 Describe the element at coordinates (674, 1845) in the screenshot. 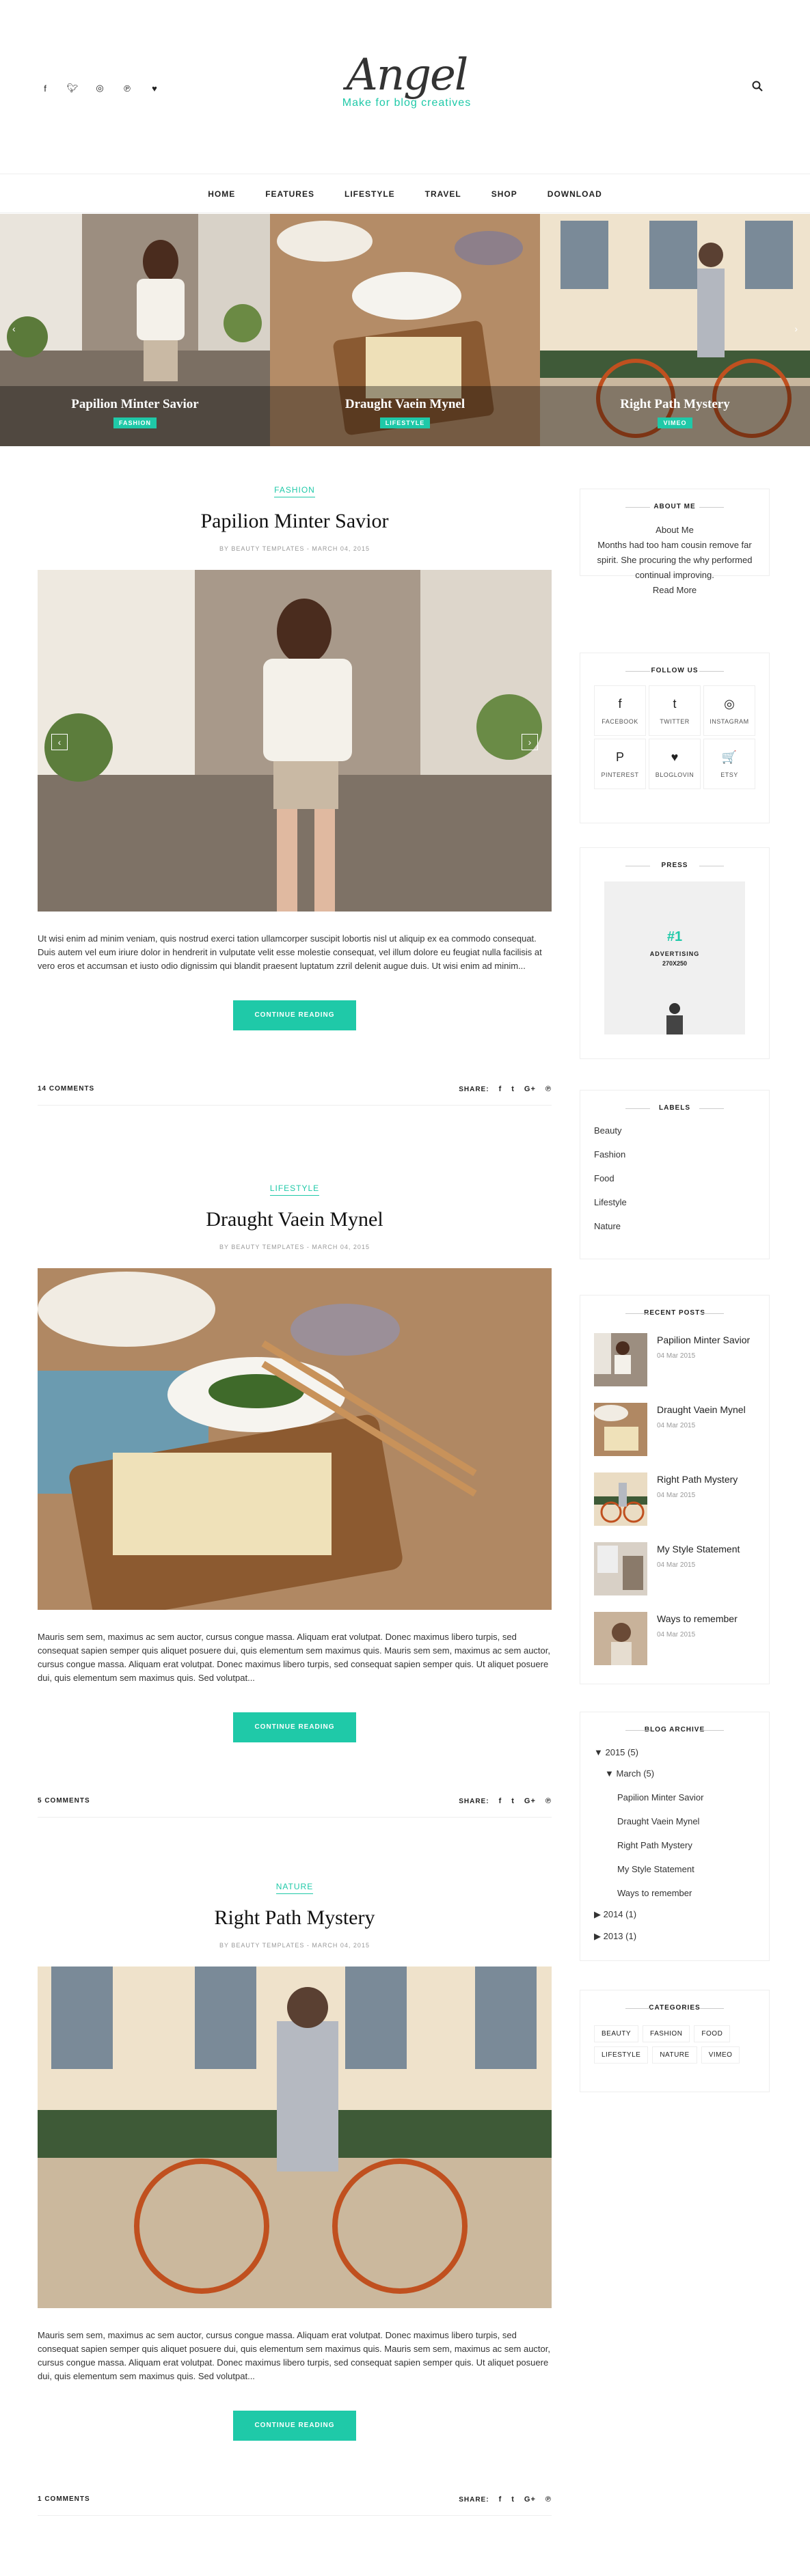

I see `archive-post-link: Right Path Mystery` at that location.